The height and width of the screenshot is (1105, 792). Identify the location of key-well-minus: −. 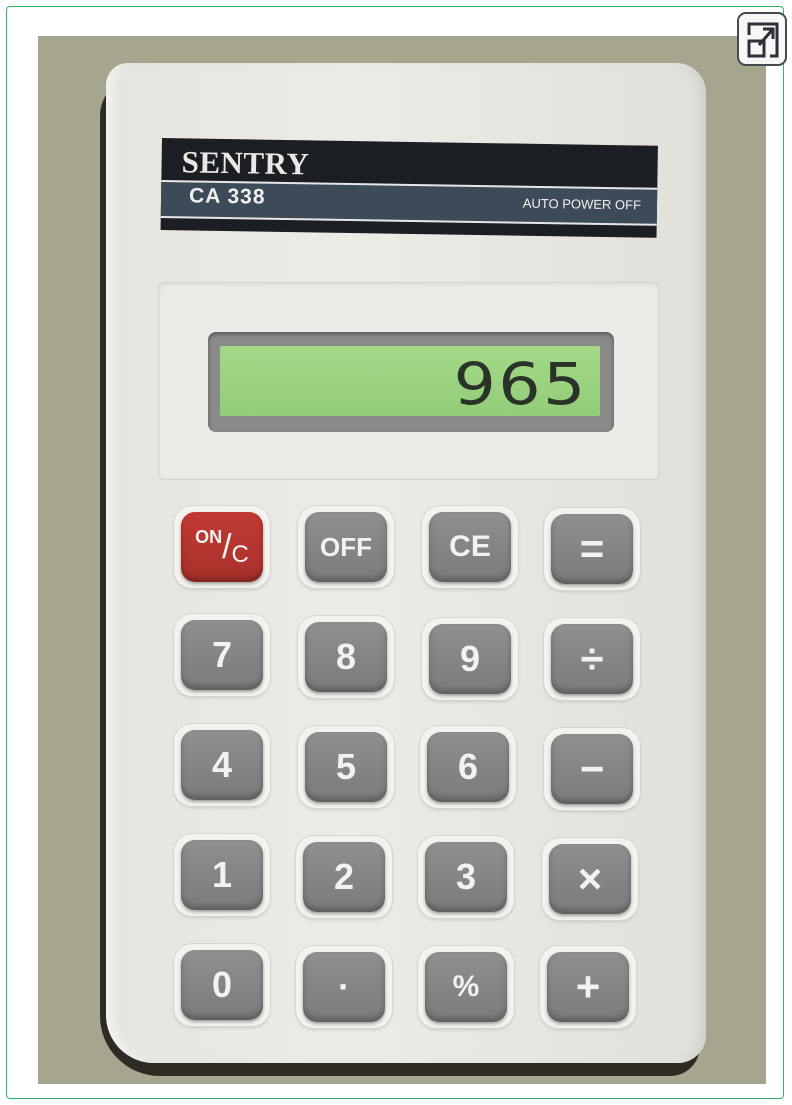
(592, 769).